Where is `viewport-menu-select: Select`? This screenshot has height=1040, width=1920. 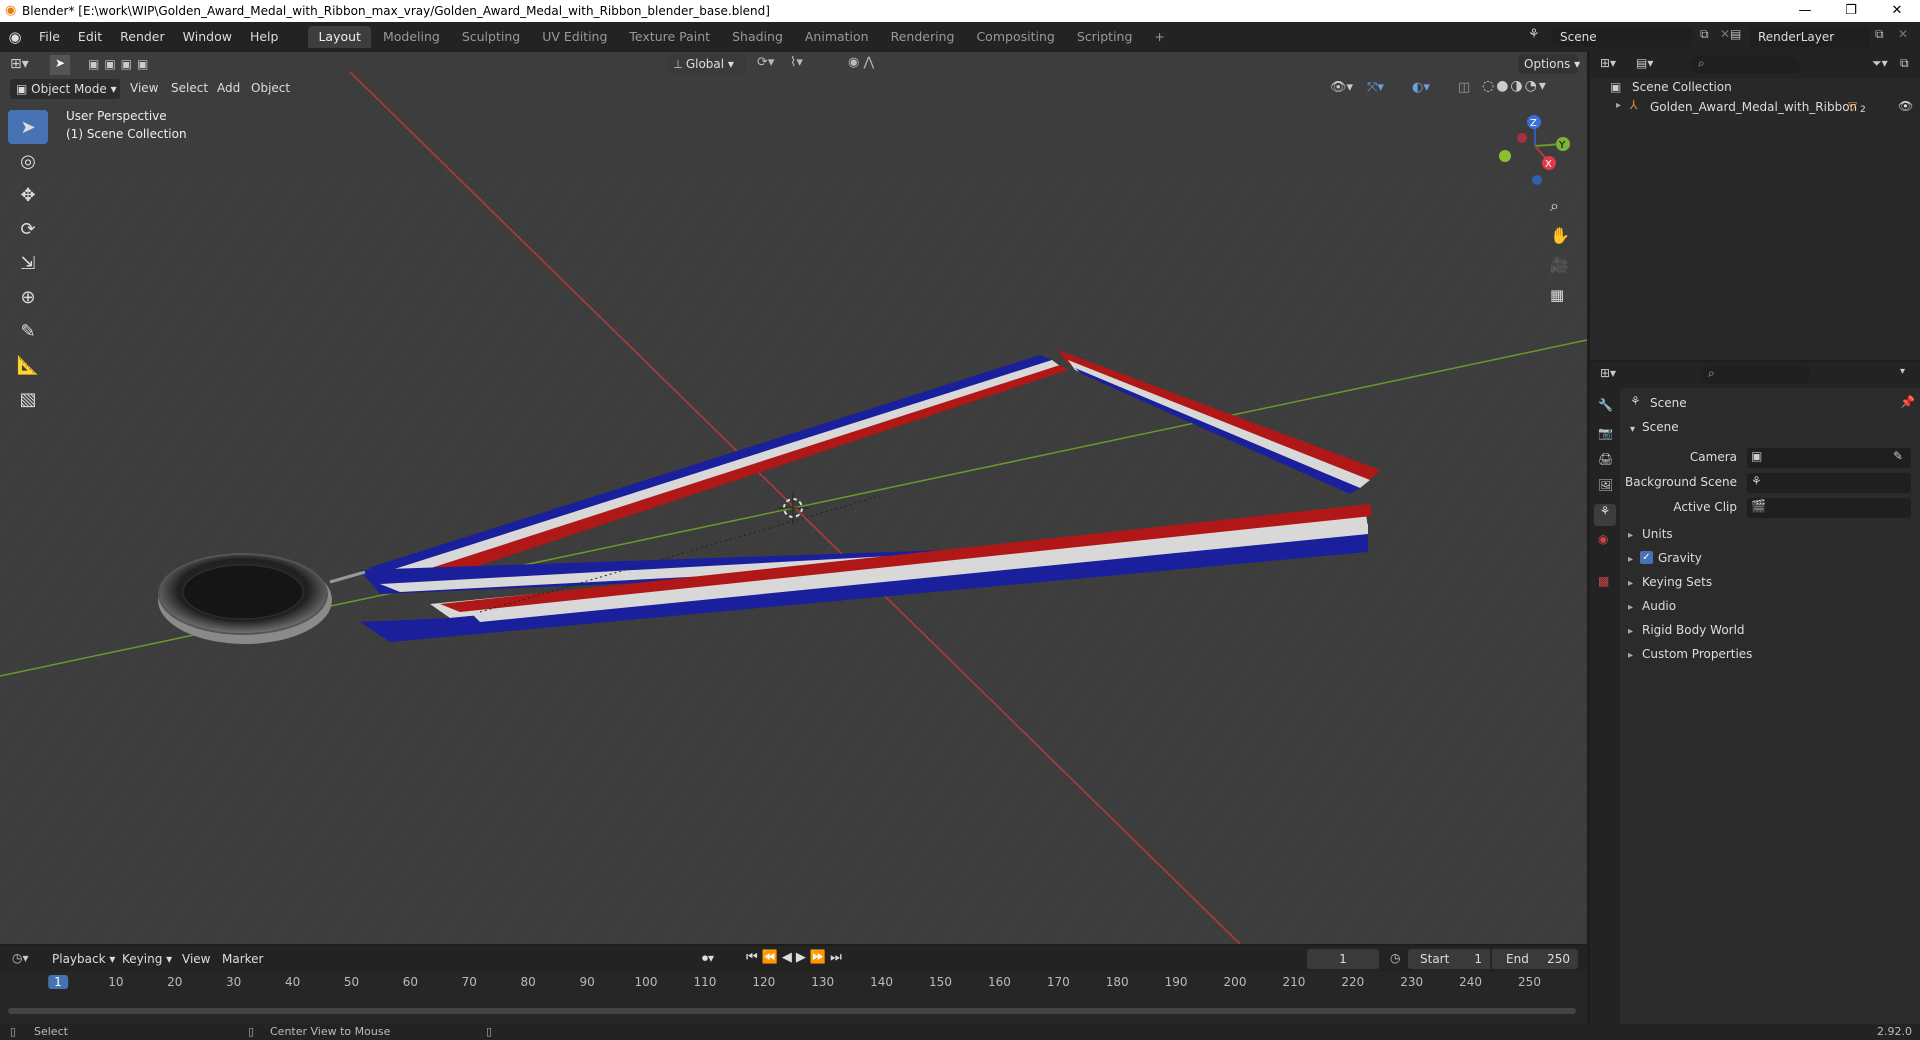
viewport-menu-select: Select is located at coordinates (189, 88).